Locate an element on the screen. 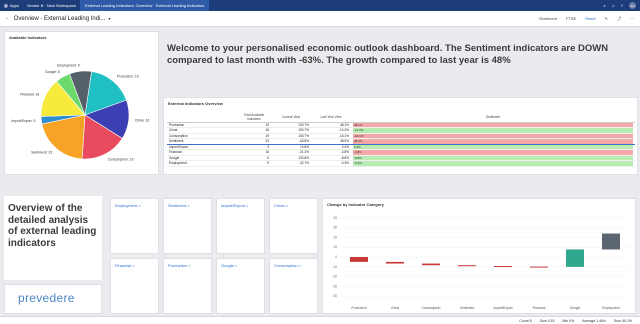  chevron-down-icon: ▾ is located at coordinates (109, 18).